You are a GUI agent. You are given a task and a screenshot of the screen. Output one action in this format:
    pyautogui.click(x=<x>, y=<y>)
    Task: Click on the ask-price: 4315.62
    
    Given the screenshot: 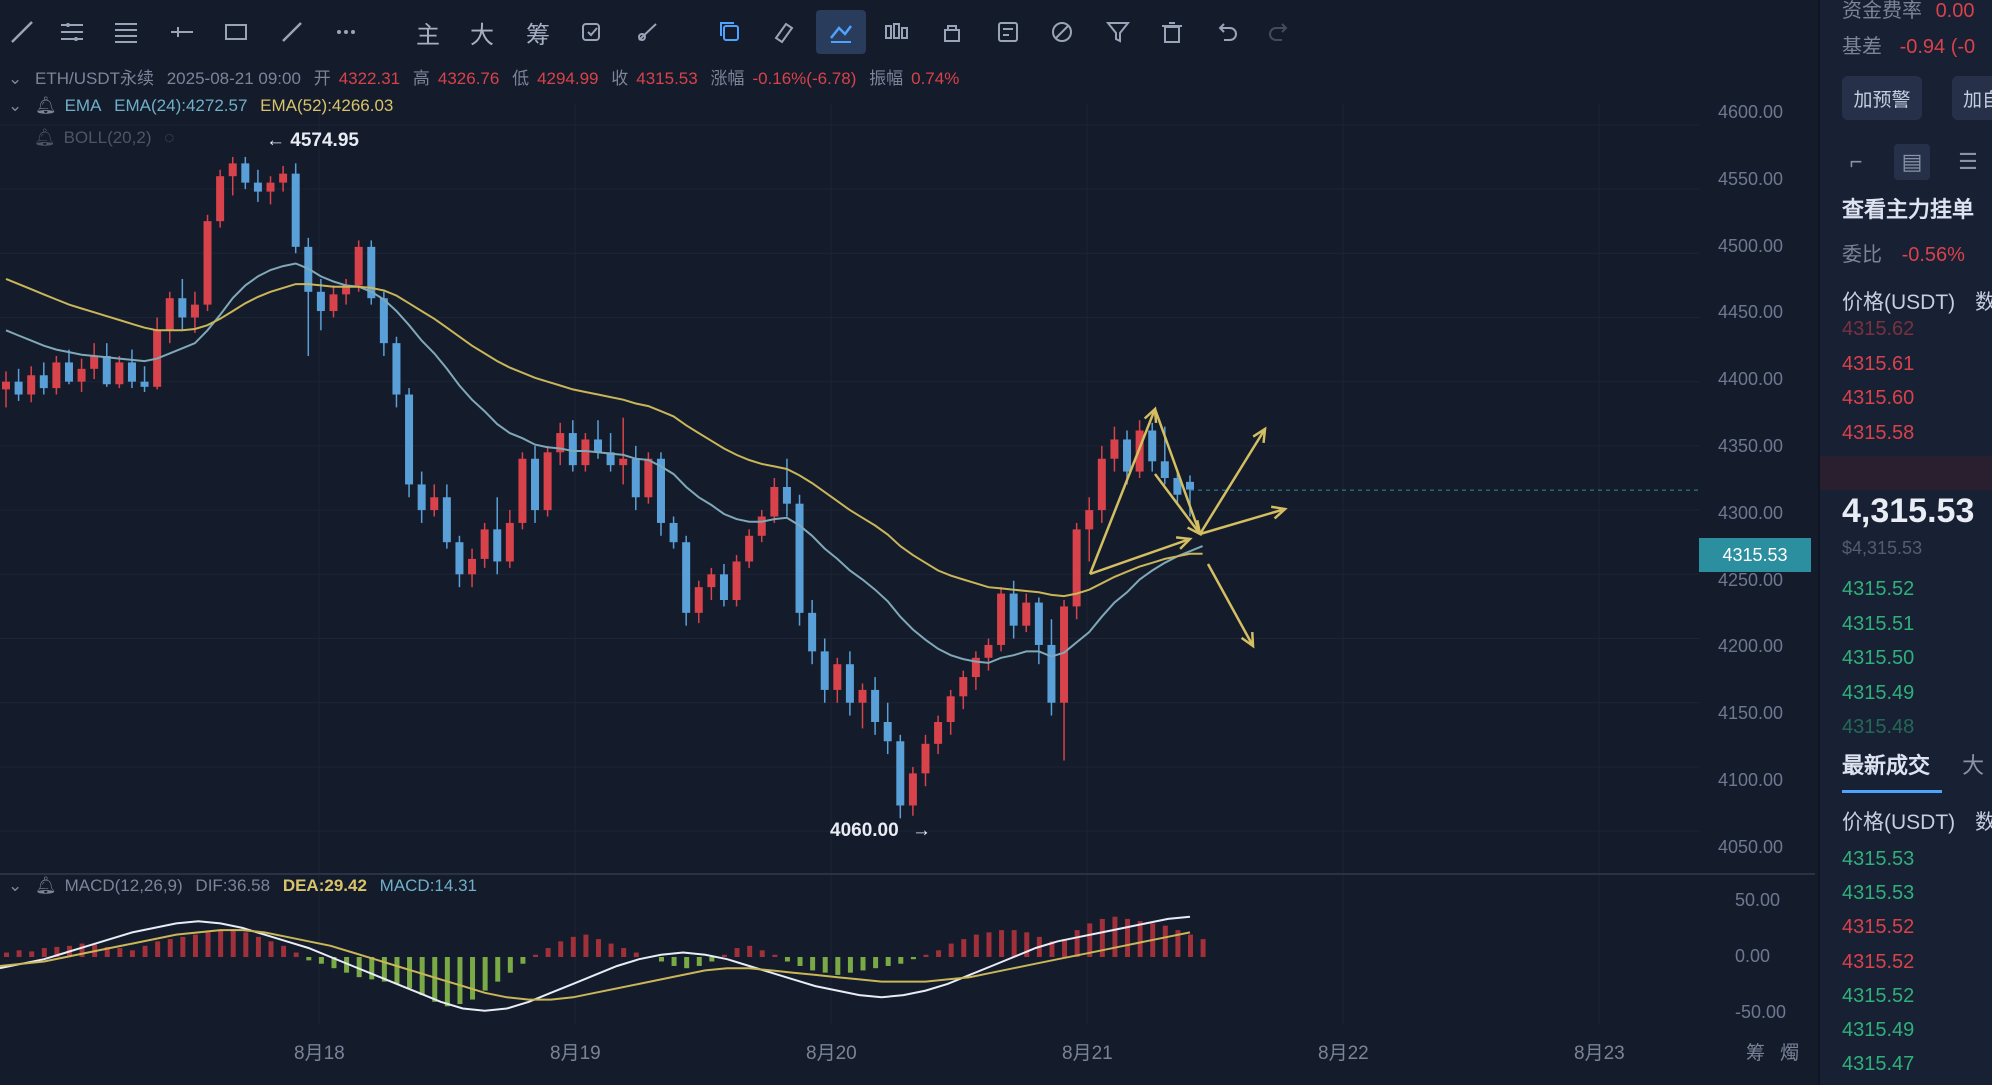 What is the action you would take?
    pyautogui.click(x=1878, y=329)
    